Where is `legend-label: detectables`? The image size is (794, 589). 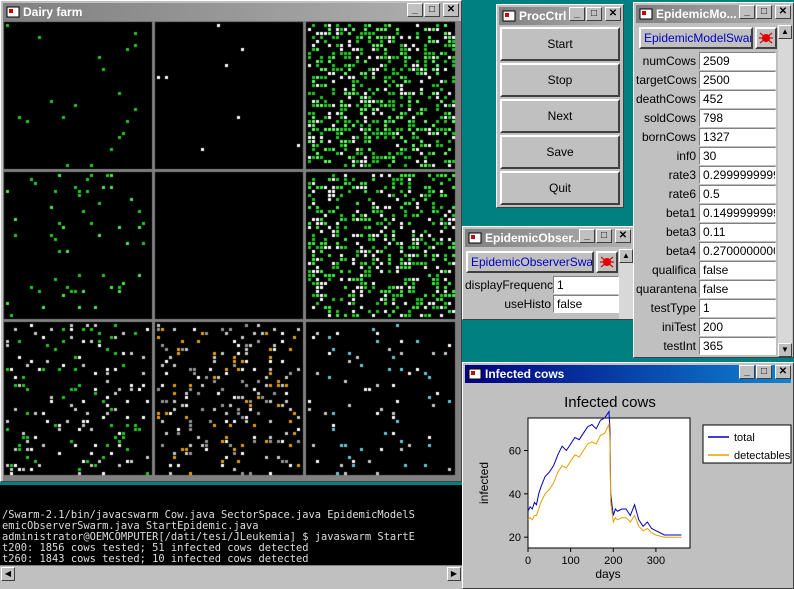 legend-label: detectables is located at coordinates (762, 456).